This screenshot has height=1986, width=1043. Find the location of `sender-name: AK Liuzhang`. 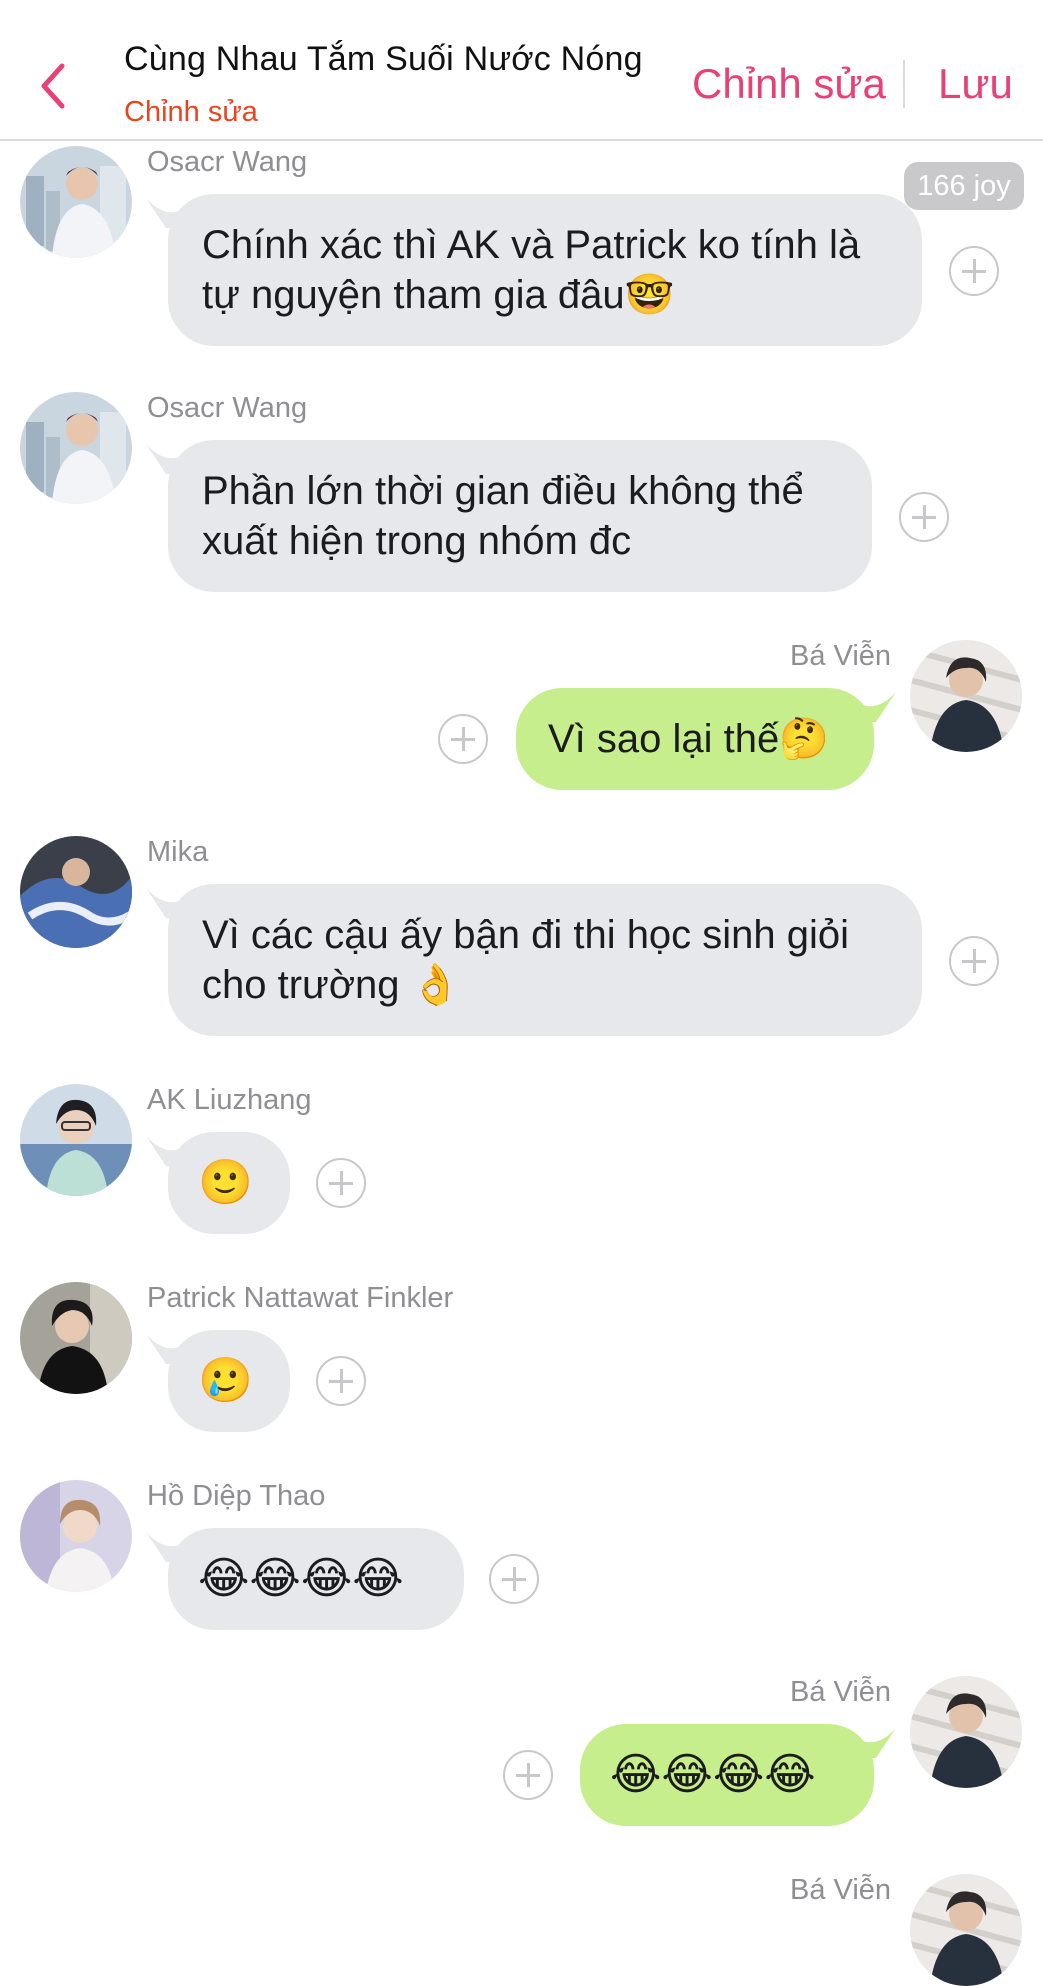

sender-name: AK Liuzhang is located at coordinates (229, 1100).